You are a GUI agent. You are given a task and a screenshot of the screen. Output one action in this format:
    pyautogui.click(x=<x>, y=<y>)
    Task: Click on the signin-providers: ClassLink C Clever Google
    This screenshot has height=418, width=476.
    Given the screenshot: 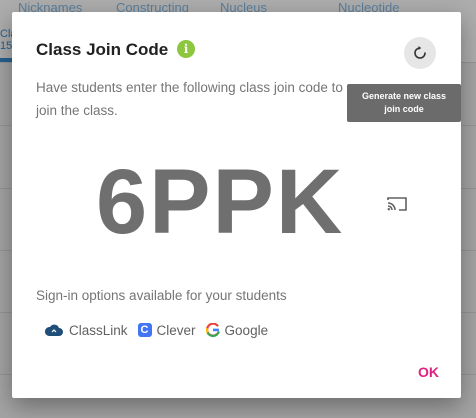 What is the action you would take?
    pyautogui.click(x=161, y=330)
    